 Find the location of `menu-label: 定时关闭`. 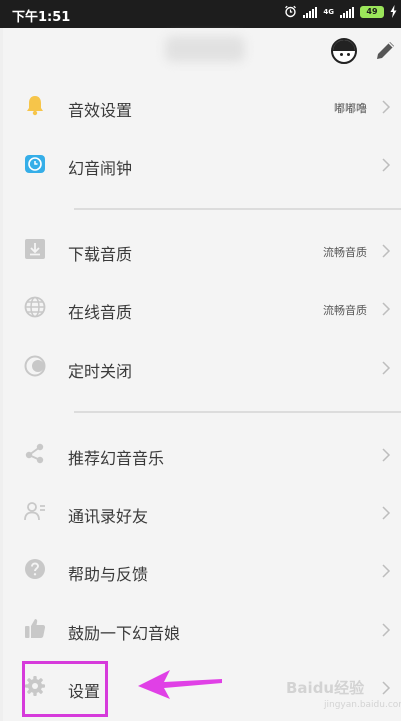

menu-label: 定时关闭 is located at coordinates (100, 371).